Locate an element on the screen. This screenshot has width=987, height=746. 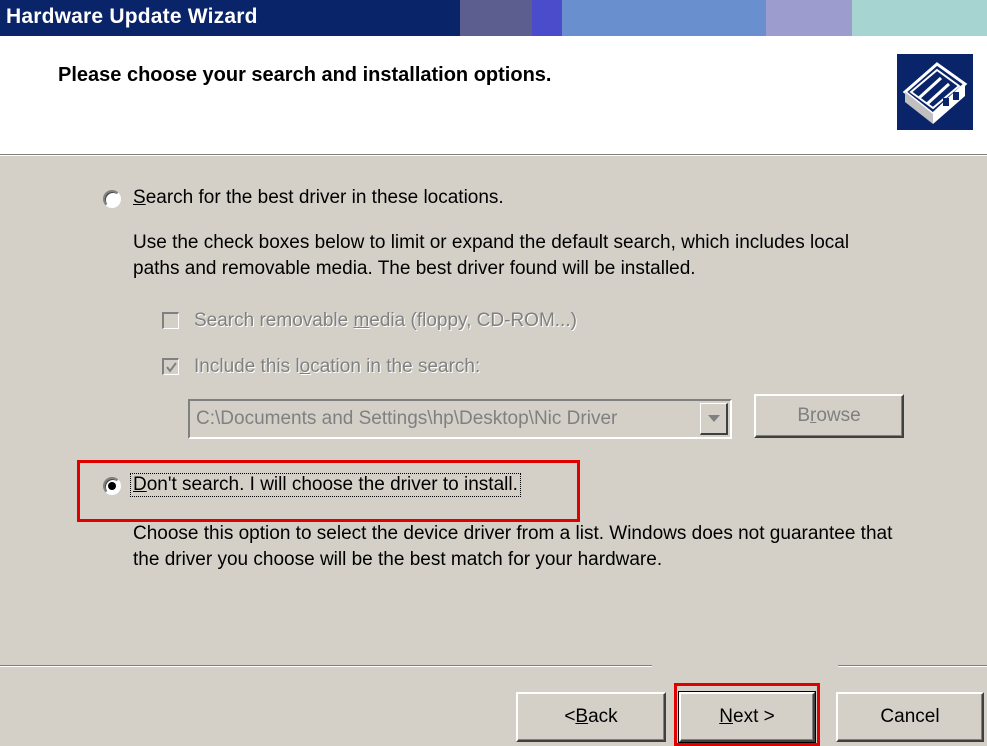
footer-divider-left-highlight is located at coordinates (326, 666).